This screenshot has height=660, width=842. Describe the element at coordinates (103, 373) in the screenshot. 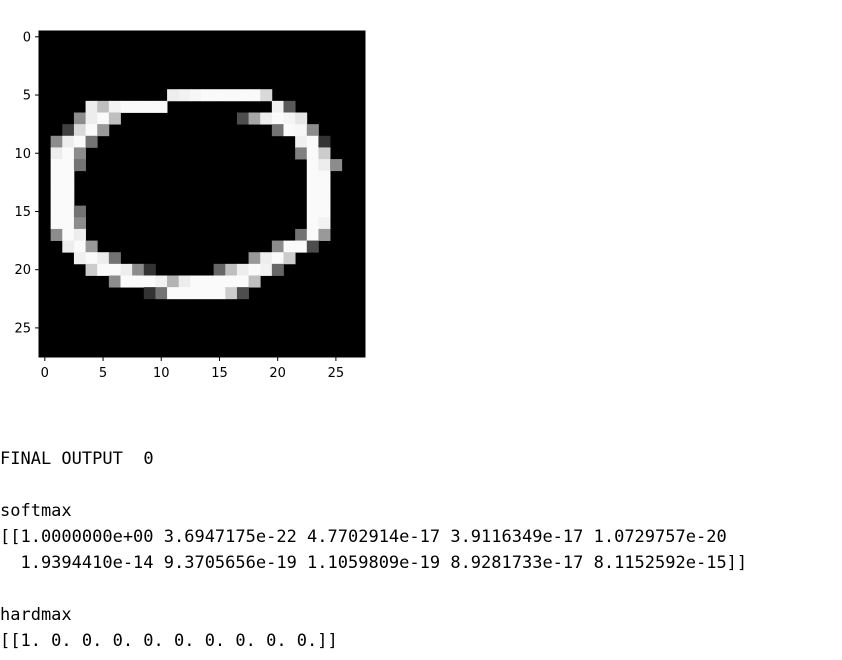

I see `x-tick-label: 5` at that location.